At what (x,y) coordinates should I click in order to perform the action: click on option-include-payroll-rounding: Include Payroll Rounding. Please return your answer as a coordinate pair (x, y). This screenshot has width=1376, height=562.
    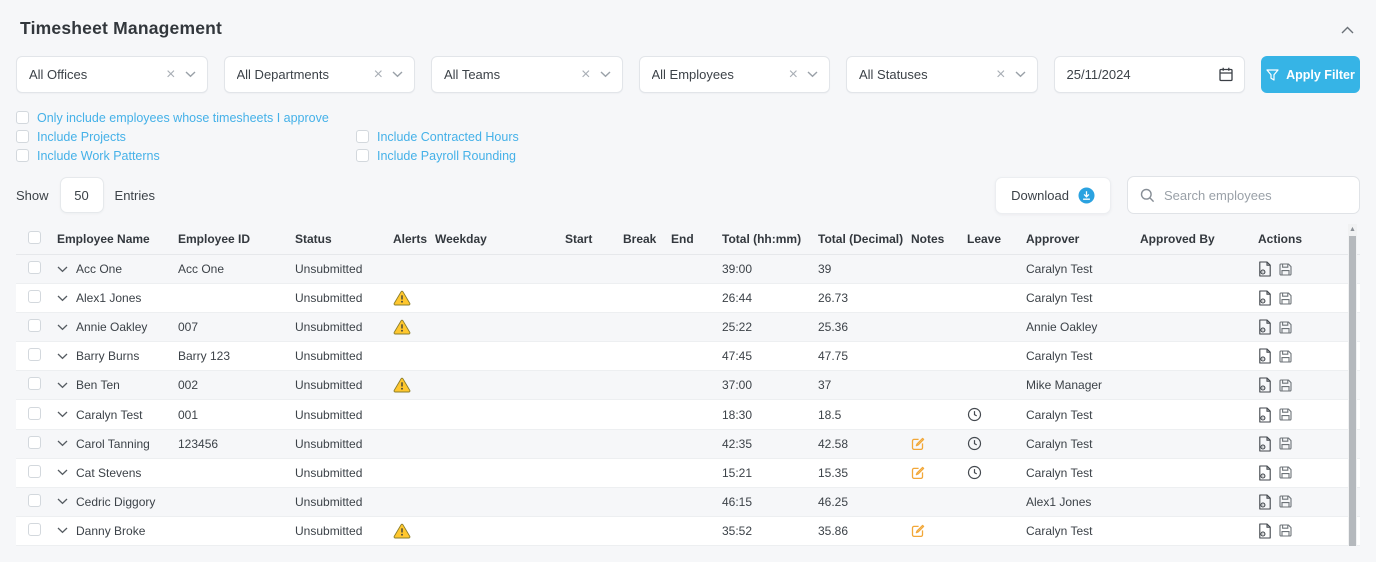
    Looking at the image, I should click on (436, 156).